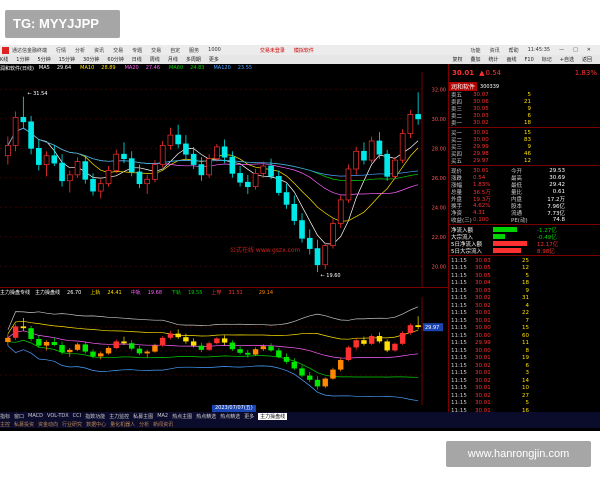 This screenshot has width=600, height=480. Describe the element at coordinates (194, 50) in the screenshot. I see `menu-item: 服务` at that location.